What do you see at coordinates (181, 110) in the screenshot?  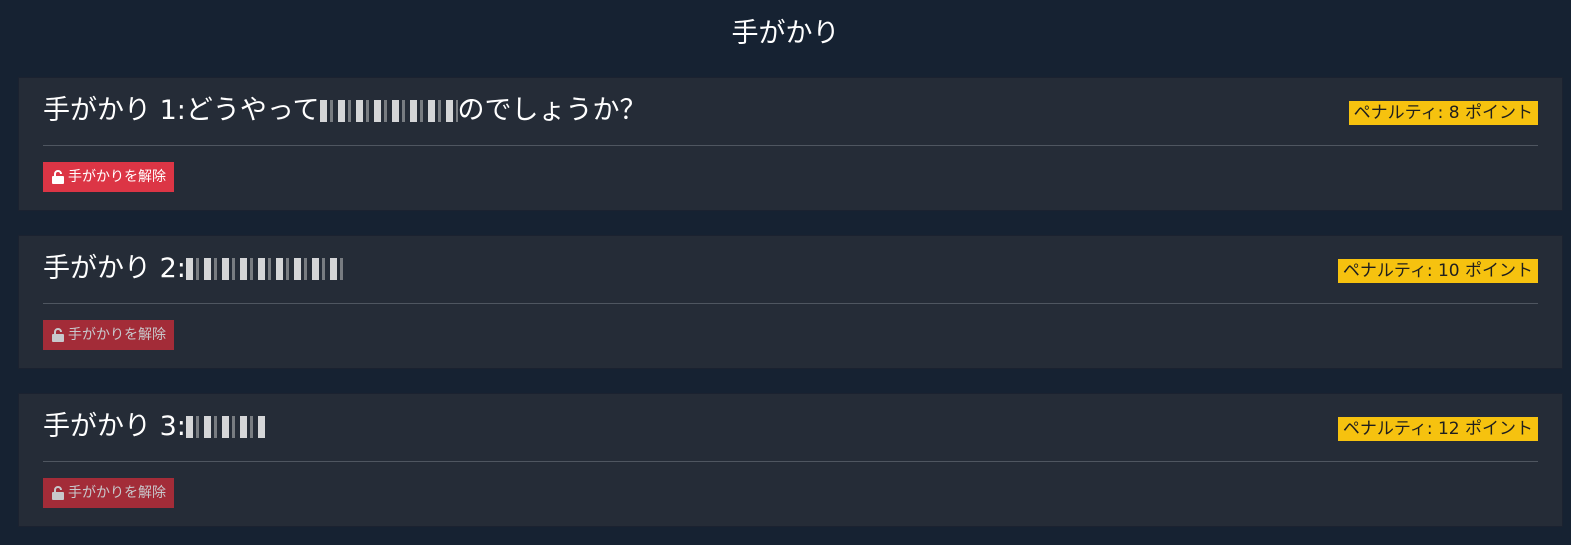 I see `hint-title-text: 手がかり 1:どうやって` at bounding box center [181, 110].